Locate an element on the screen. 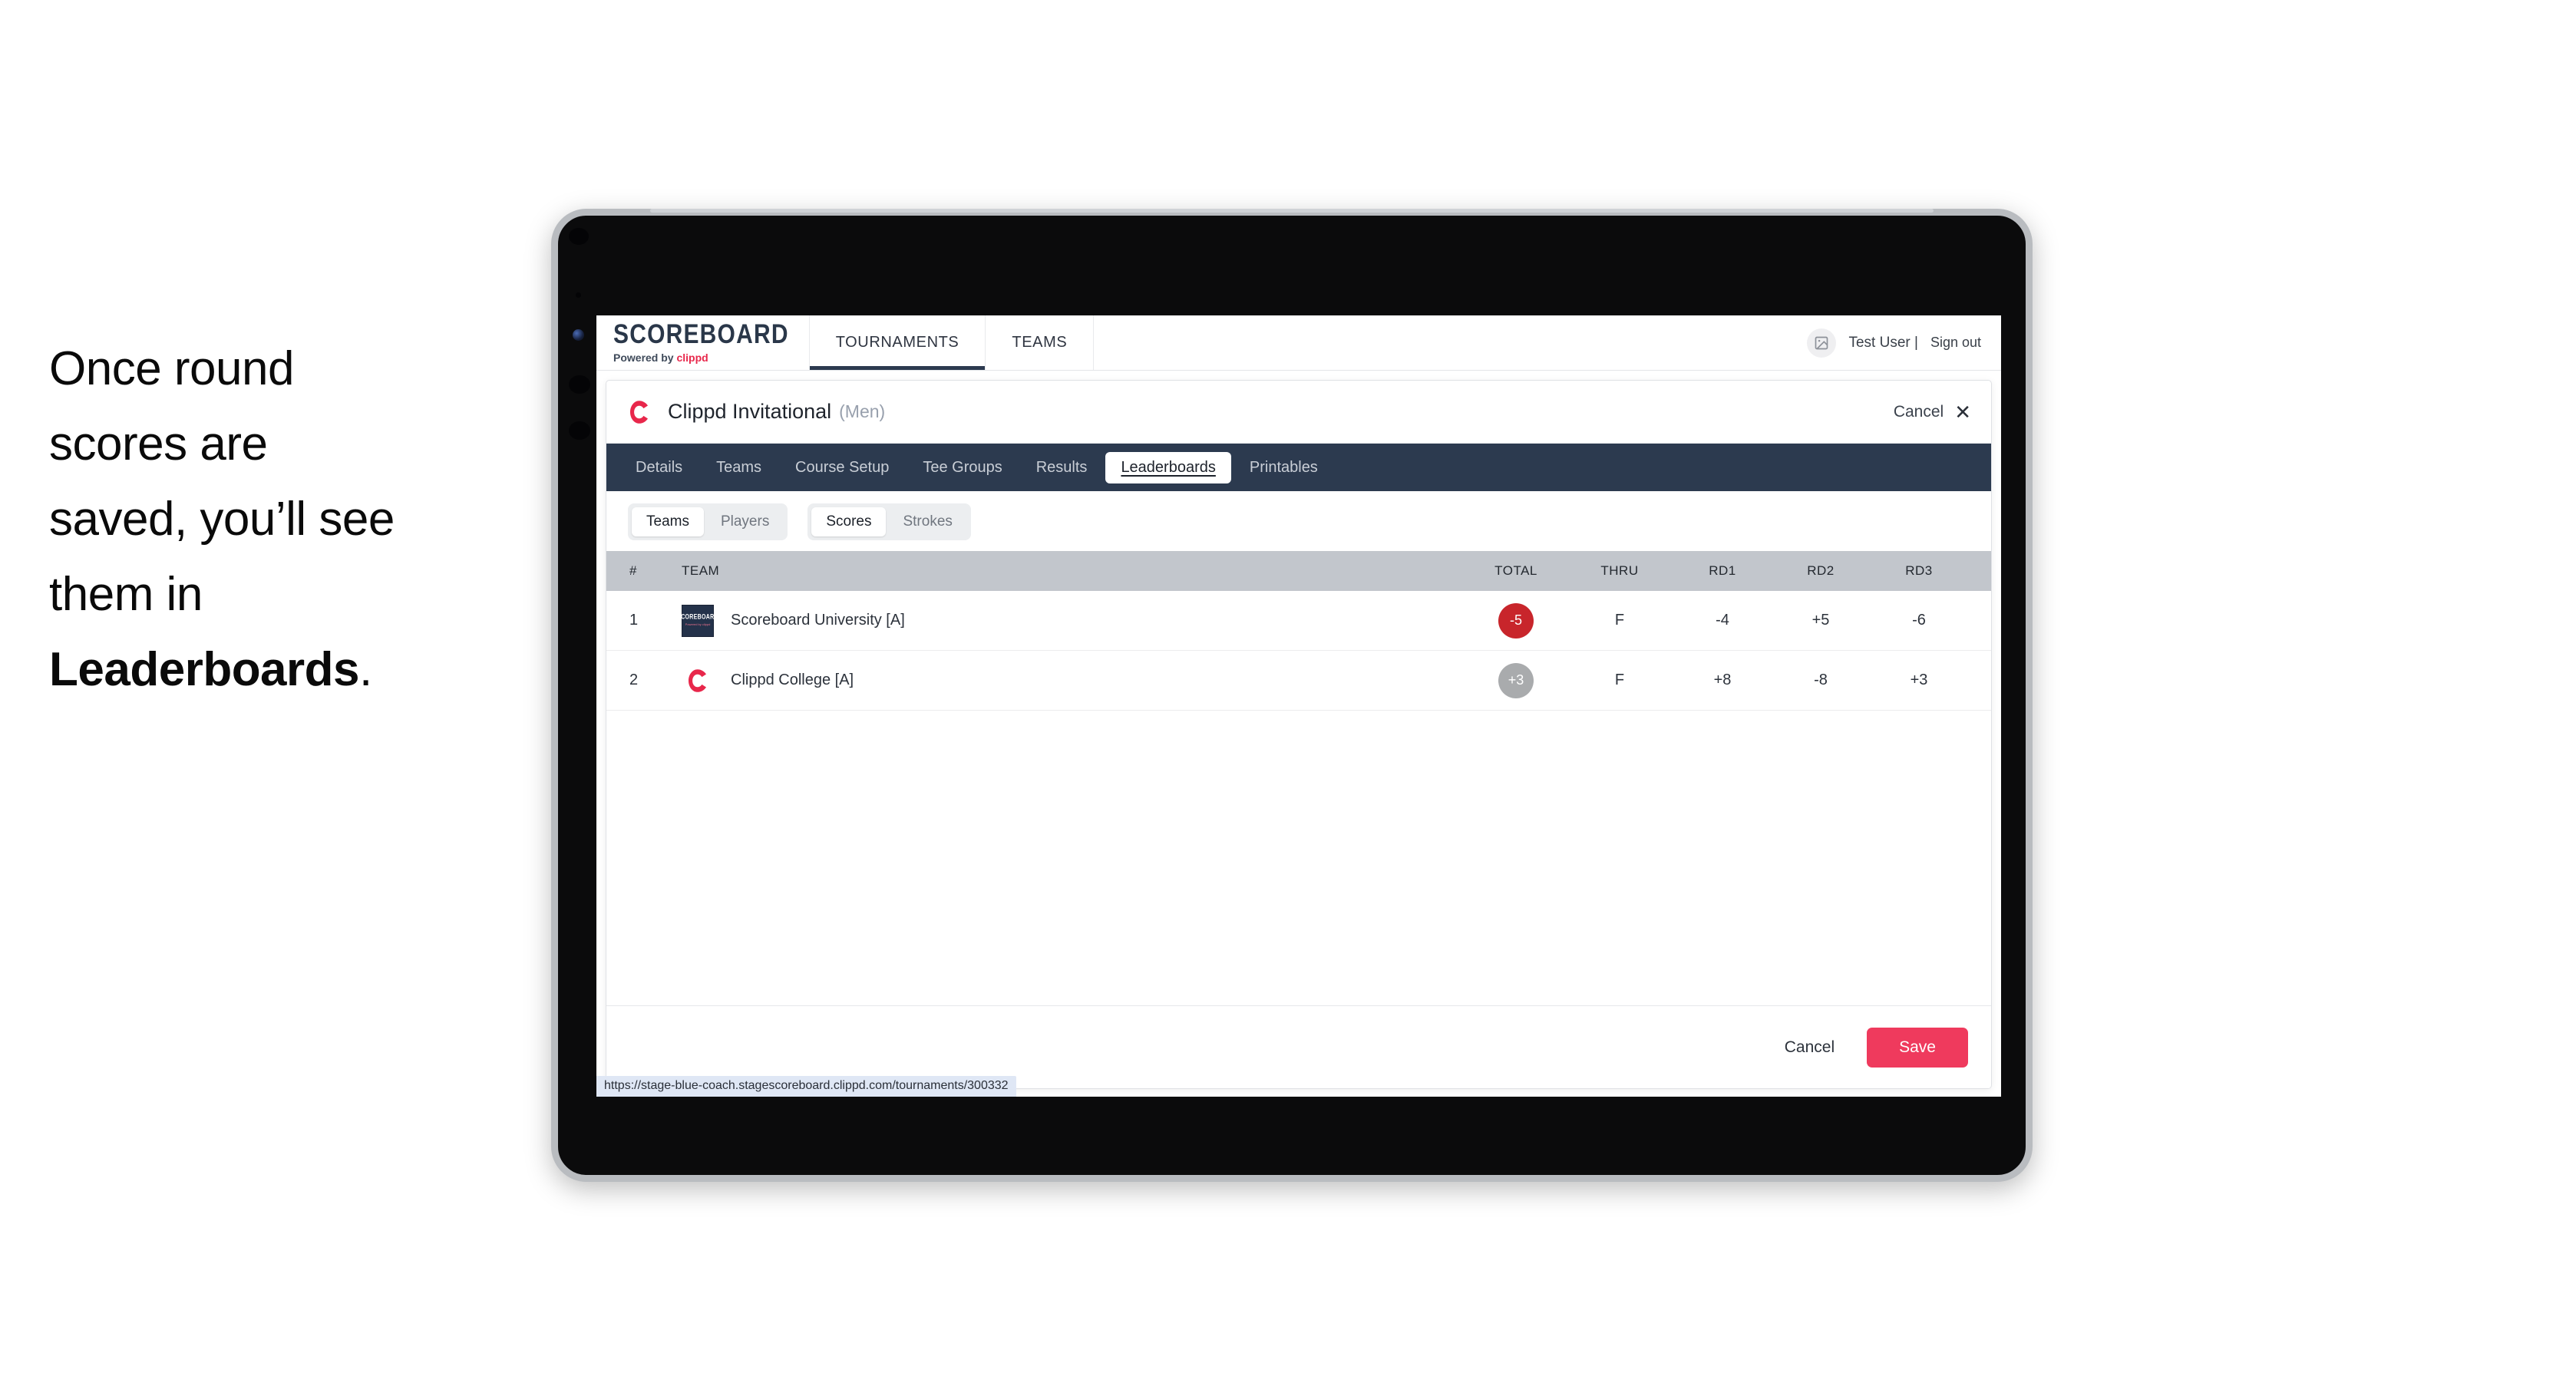  column-header-team: TEAM is located at coordinates (701, 570).